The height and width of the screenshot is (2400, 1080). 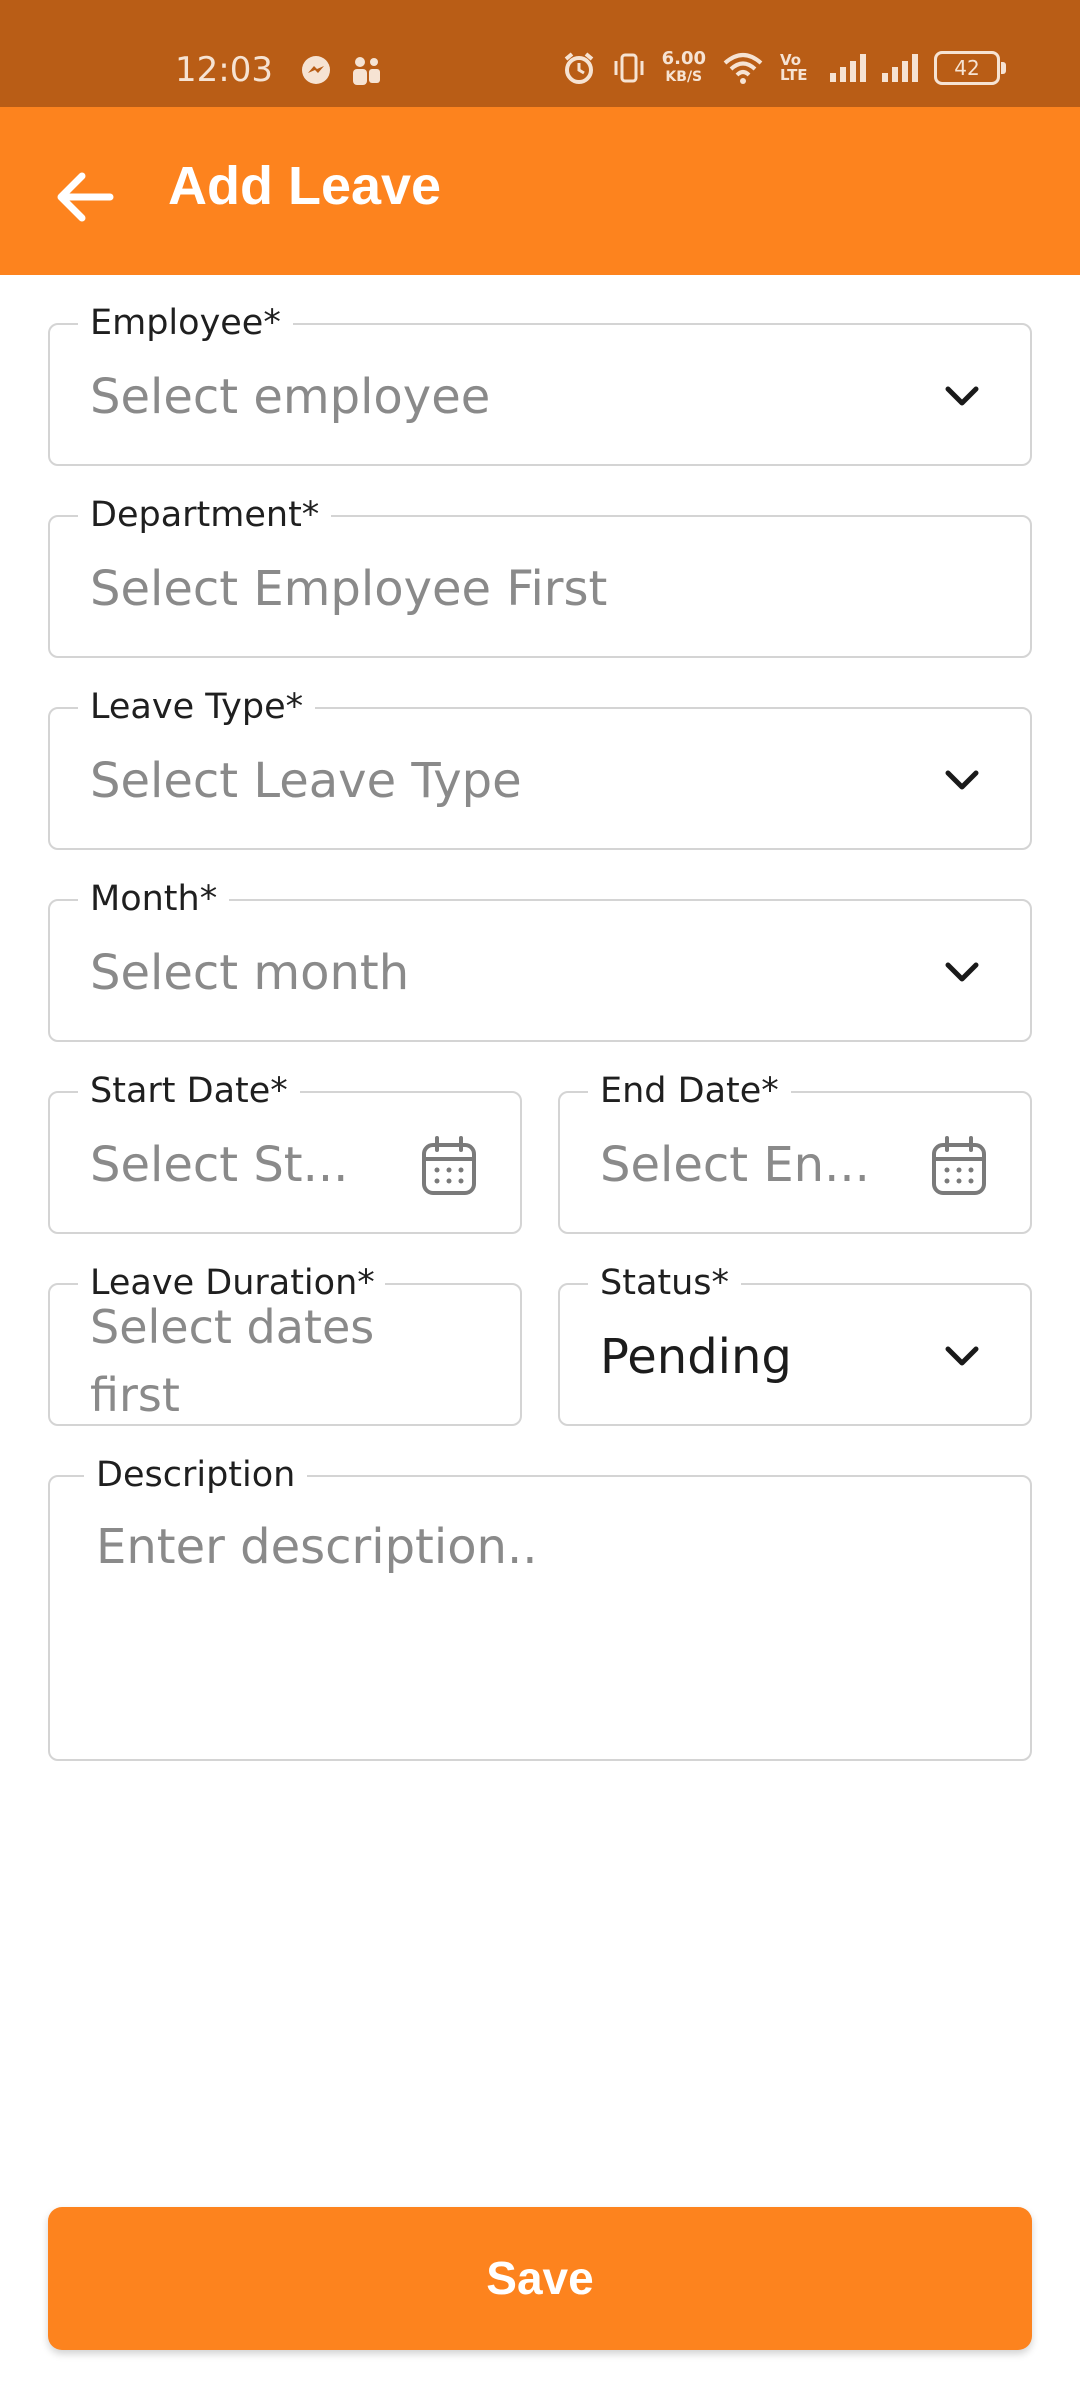 What do you see at coordinates (540, 1608) in the screenshot?
I see `description-textarea: Description Enter description..` at bounding box center [540, 1608].